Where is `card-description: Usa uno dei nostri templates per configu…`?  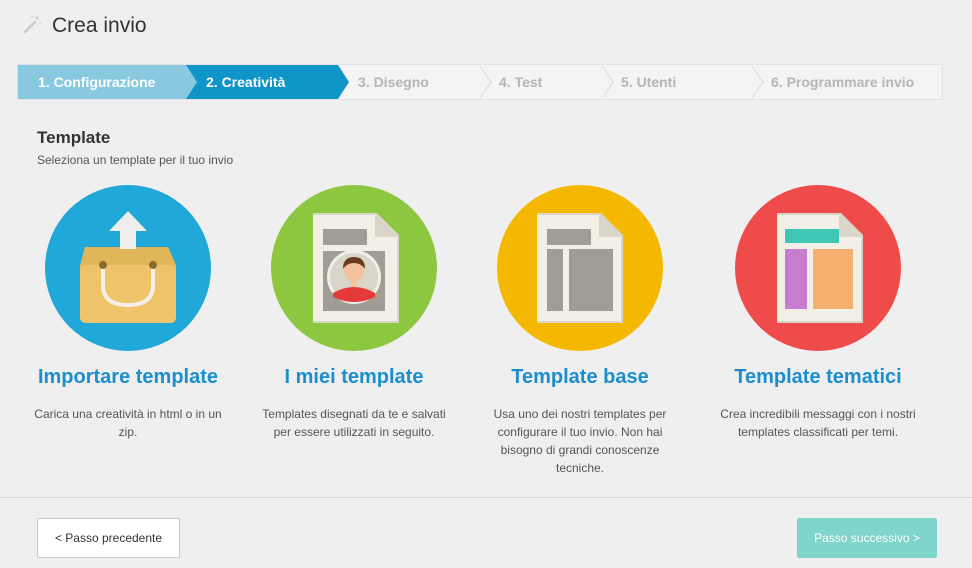
card-description: Usa uno dei nostri templates per configu… is located at coordinates (580, 441).